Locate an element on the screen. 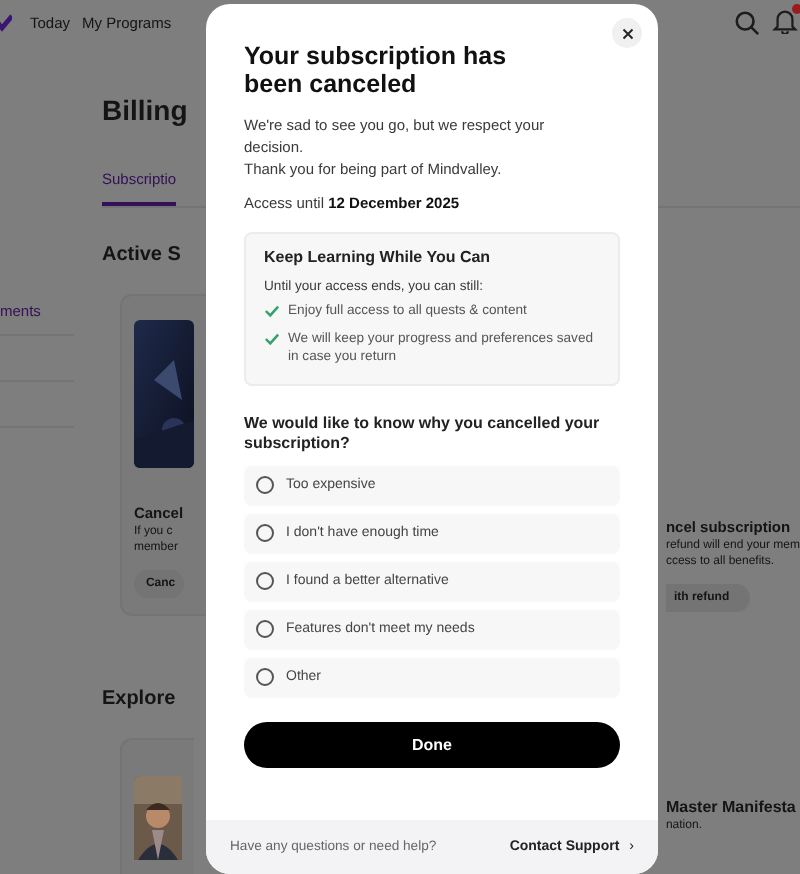 This screenshot has height=874, width=800. close-icon is located at coordinates (627, 33).